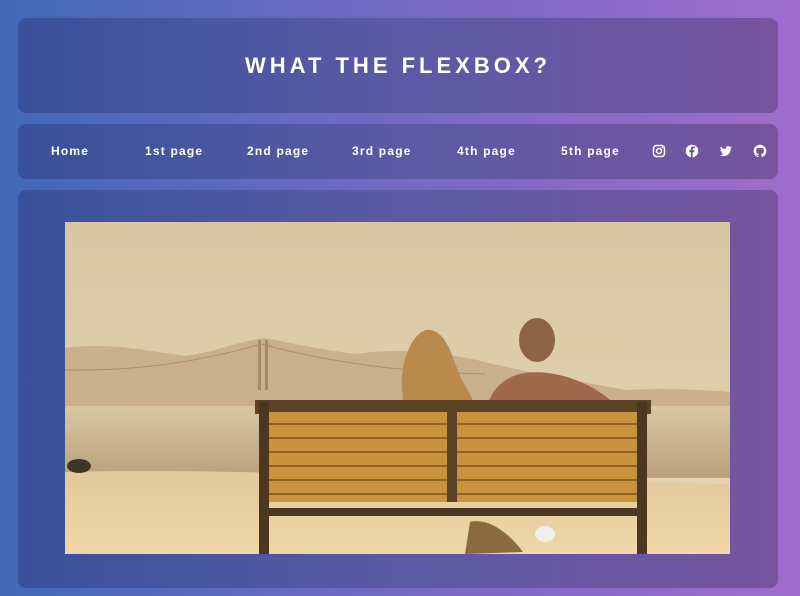 The image size is (800, 596). Describe the element at coordinates (278, 151) in the screenshot. I see `nav-link-2nd-page: 2nd page` at that location.